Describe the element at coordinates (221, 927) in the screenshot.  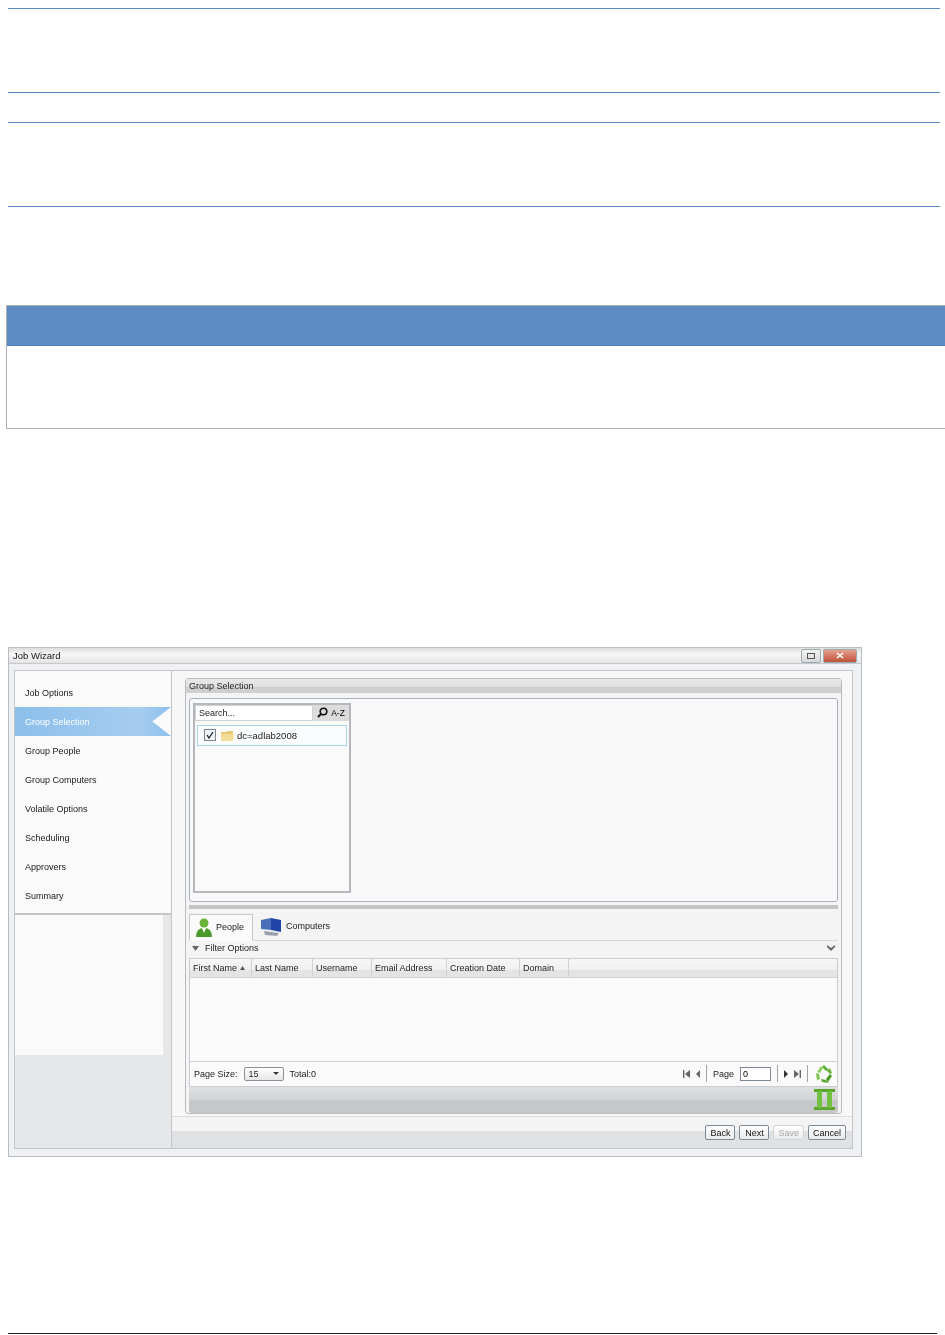
I see `tab: People` at that location.